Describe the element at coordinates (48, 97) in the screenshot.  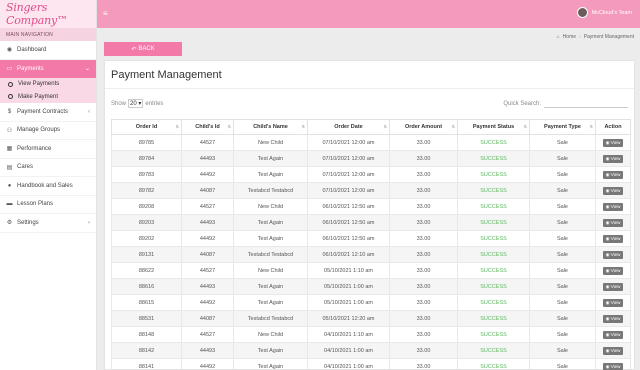
I see `sidebar-subitem-make-payment: Make Payment` at that location.